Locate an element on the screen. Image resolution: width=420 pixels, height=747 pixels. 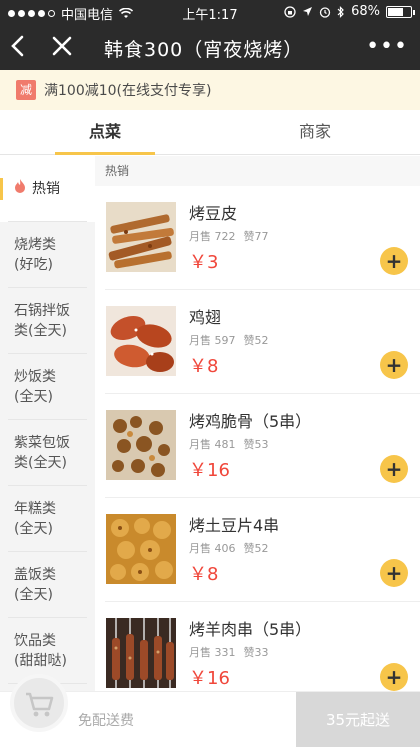
cart-button is located at coordinates (39, 703).